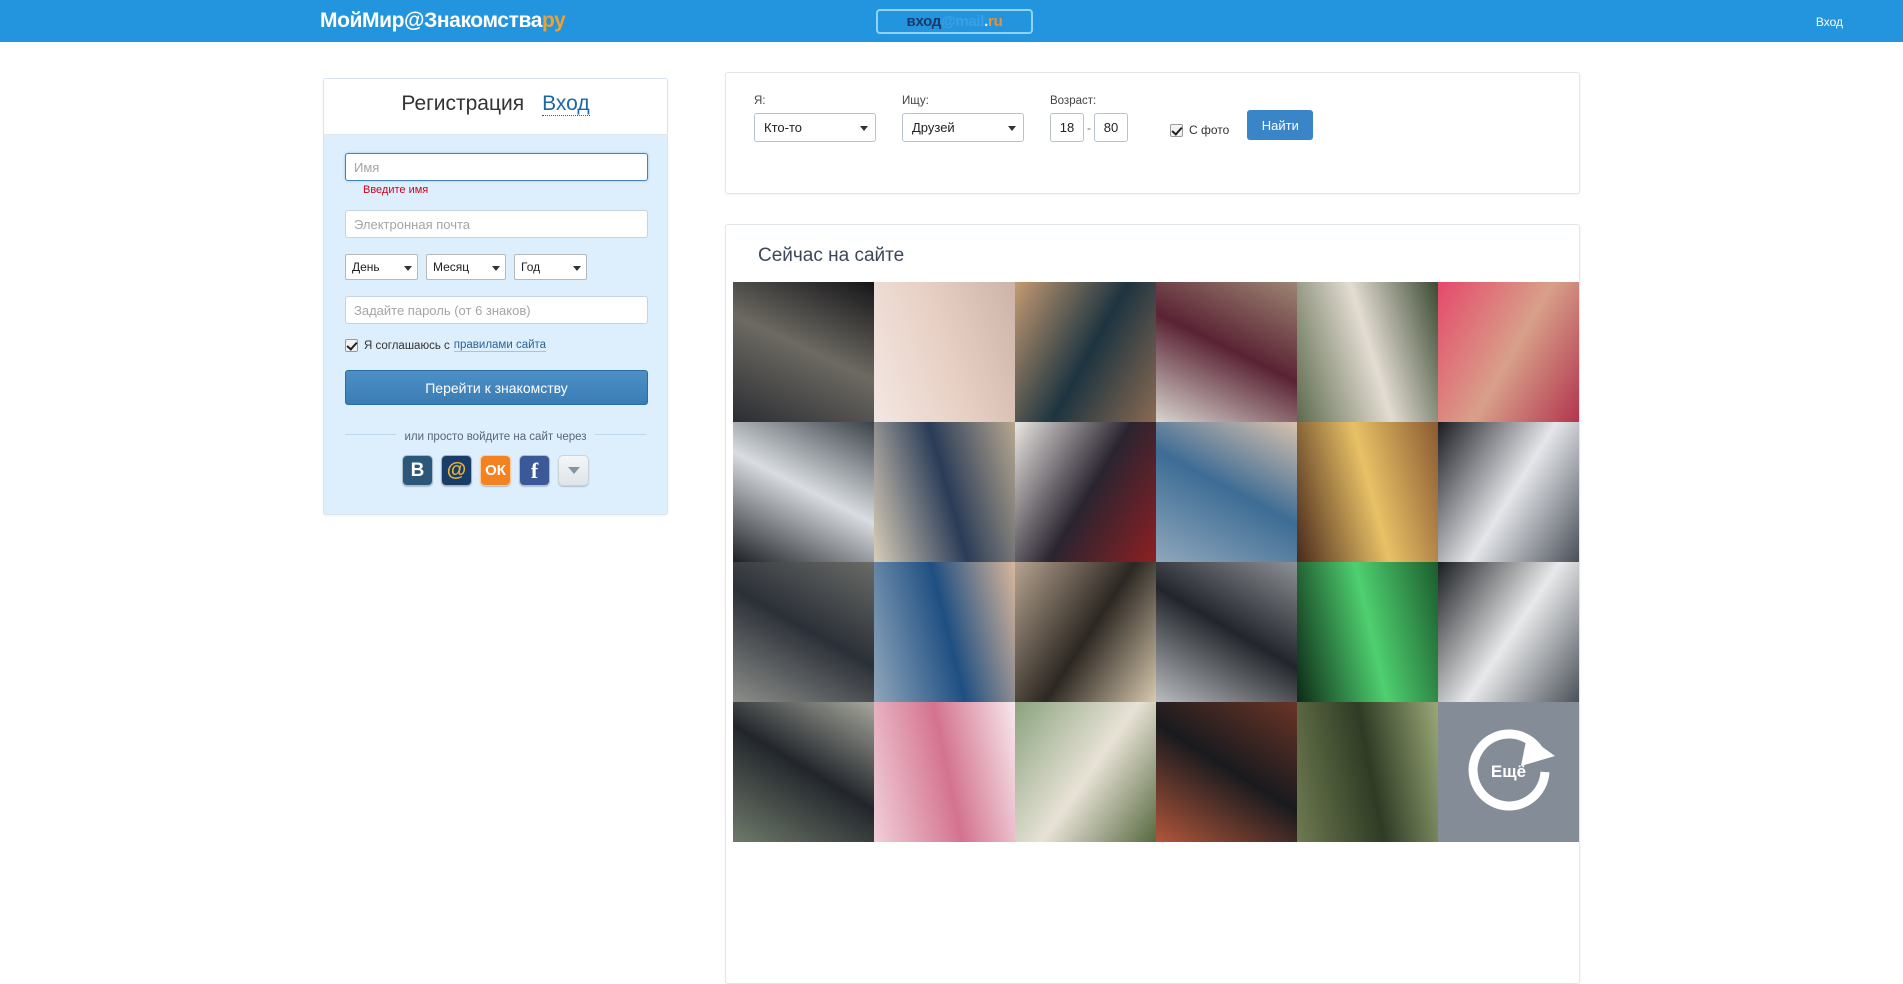 The height and width of the screenshot is (984, 1903). I want to click on site-rules-link: правилами сайта, so click(500, 345).